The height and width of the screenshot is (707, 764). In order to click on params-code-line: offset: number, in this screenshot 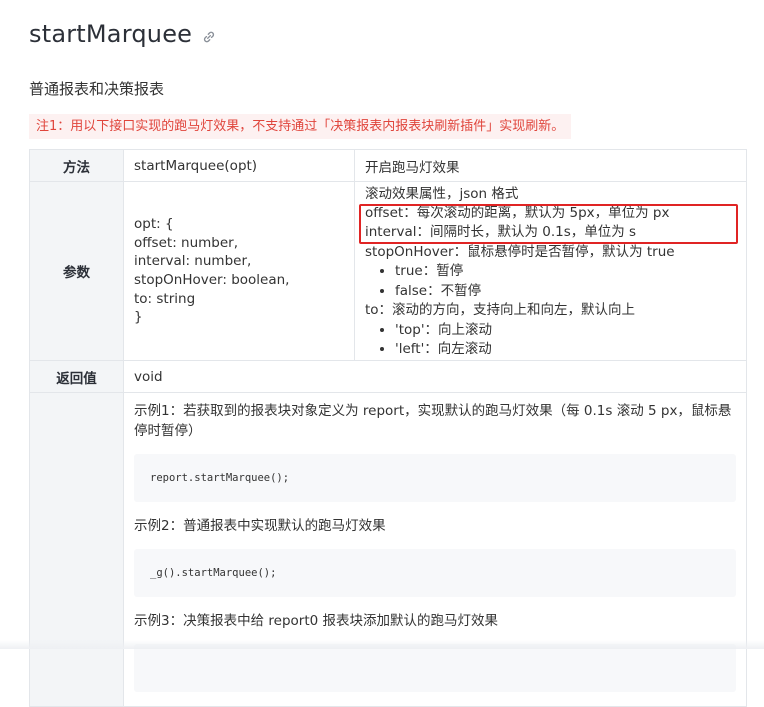, I will do `click(186, 242)`.